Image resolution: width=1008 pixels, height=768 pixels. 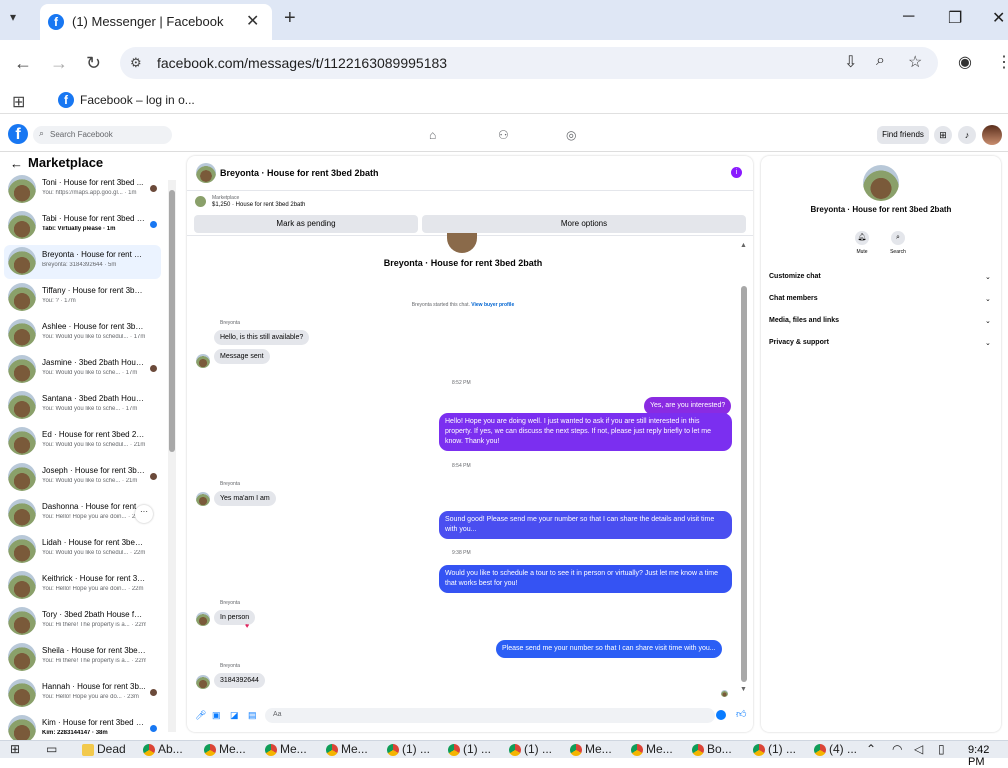 What do you see at coordinates (903, 135) in the screenshot?
I see `find-friends-button: Find friends` at bounding box center [903, 135].